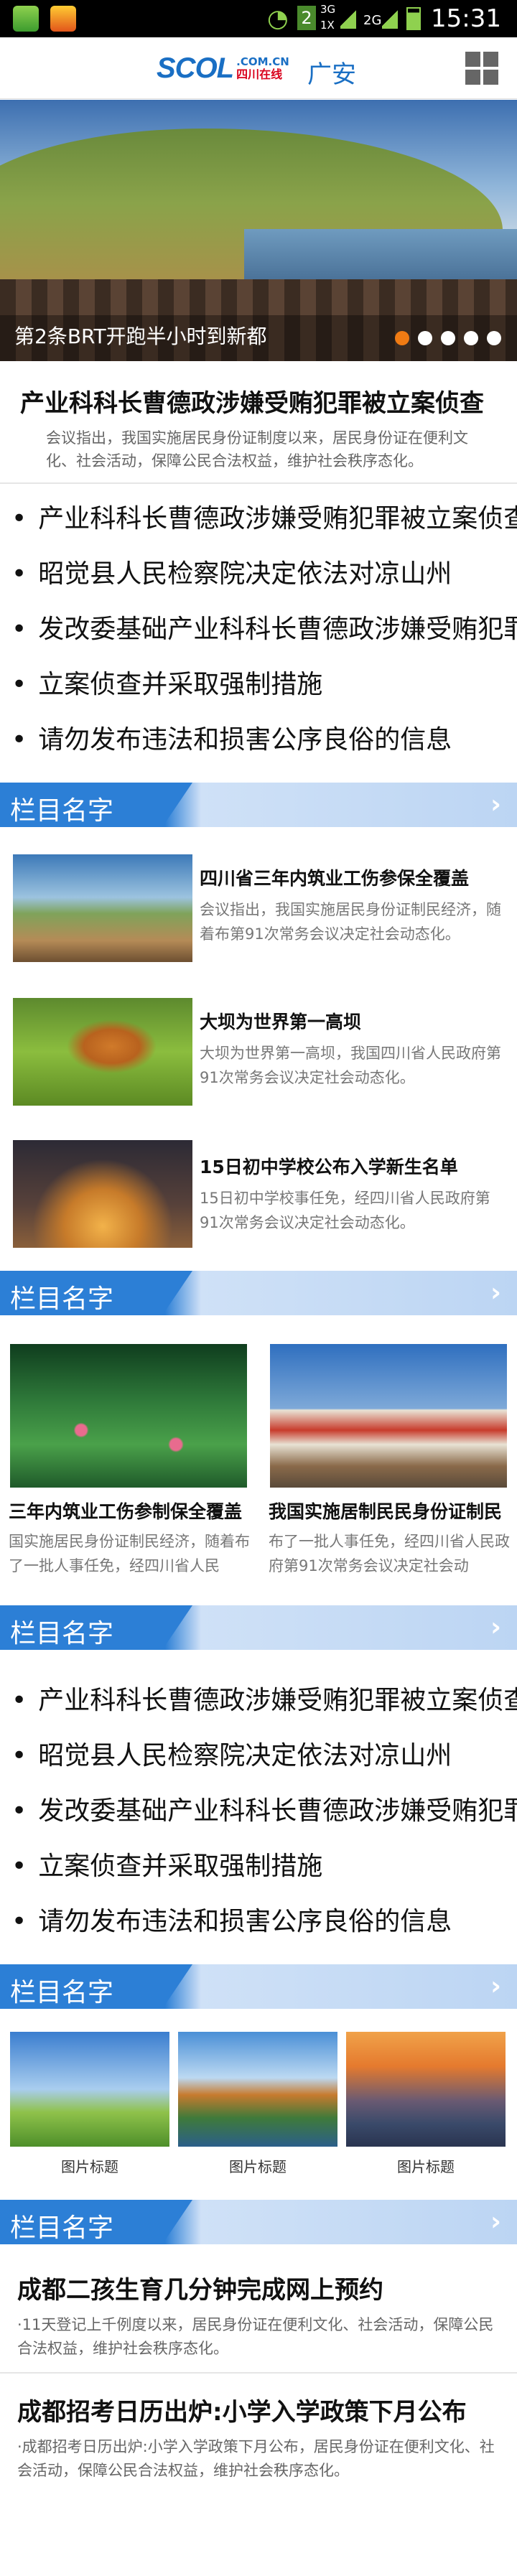 The width and height of the screenshot is (517, 2576). Describe the element at coordinates (390, 18) in the screenshot. I see `signal-bars-2-icon` at that location.